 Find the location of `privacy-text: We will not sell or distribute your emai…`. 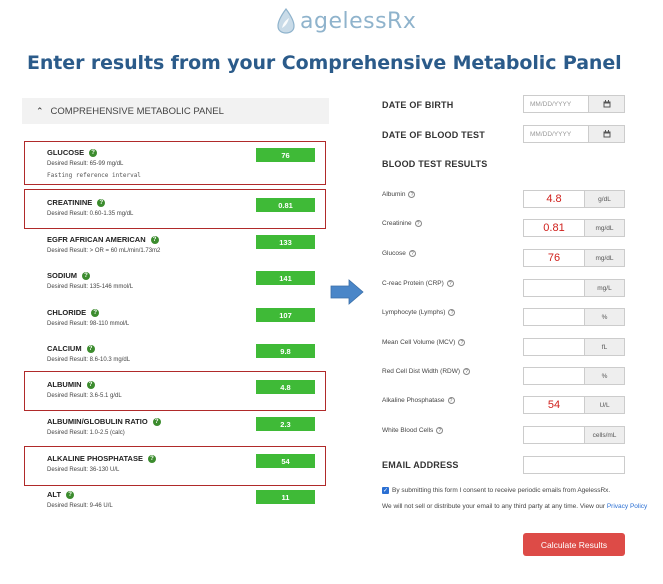

privacy-text: We will not sell or distribute your emai… is located at coordinates (494, 506).